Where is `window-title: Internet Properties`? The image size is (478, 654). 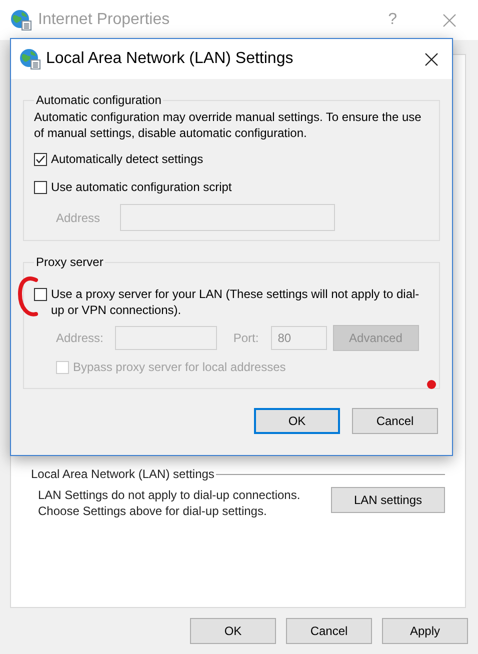 window-title: Internet Properties is located at coordinates (104, 20).